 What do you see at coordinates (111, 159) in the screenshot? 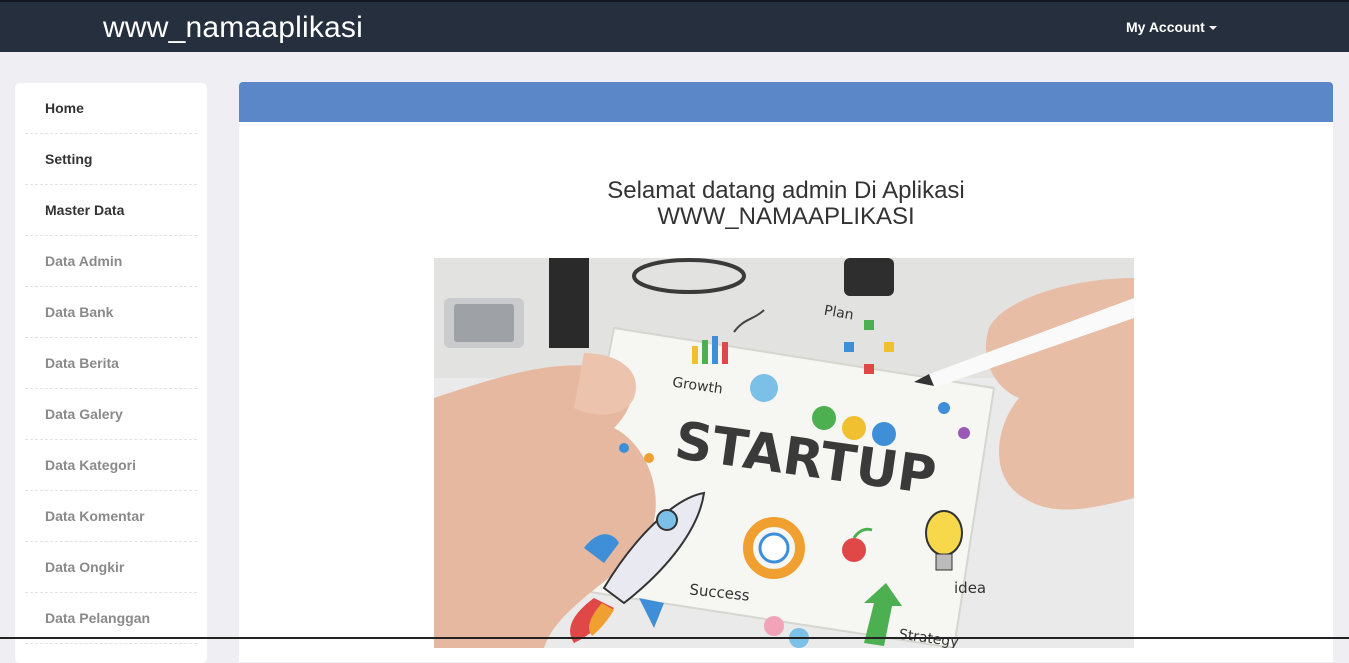
I see `sidebar-item-setting: Setting` at bounding box center [111, 159].